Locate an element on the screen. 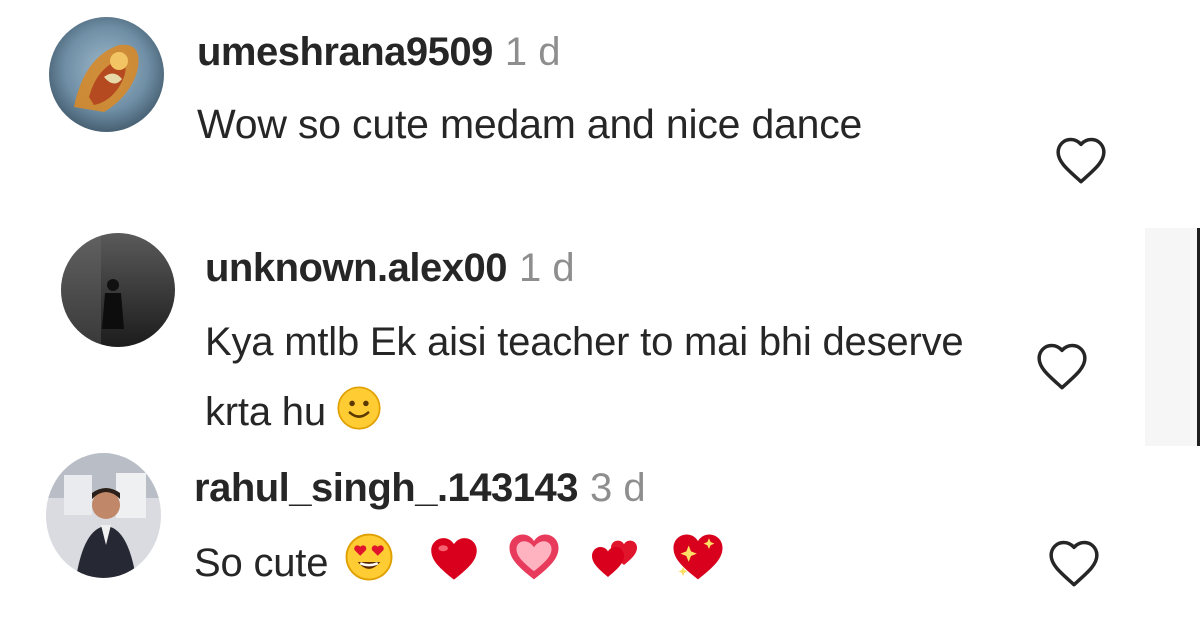  slightly-smiling-face-emoji is located at coordinates (359, 408).